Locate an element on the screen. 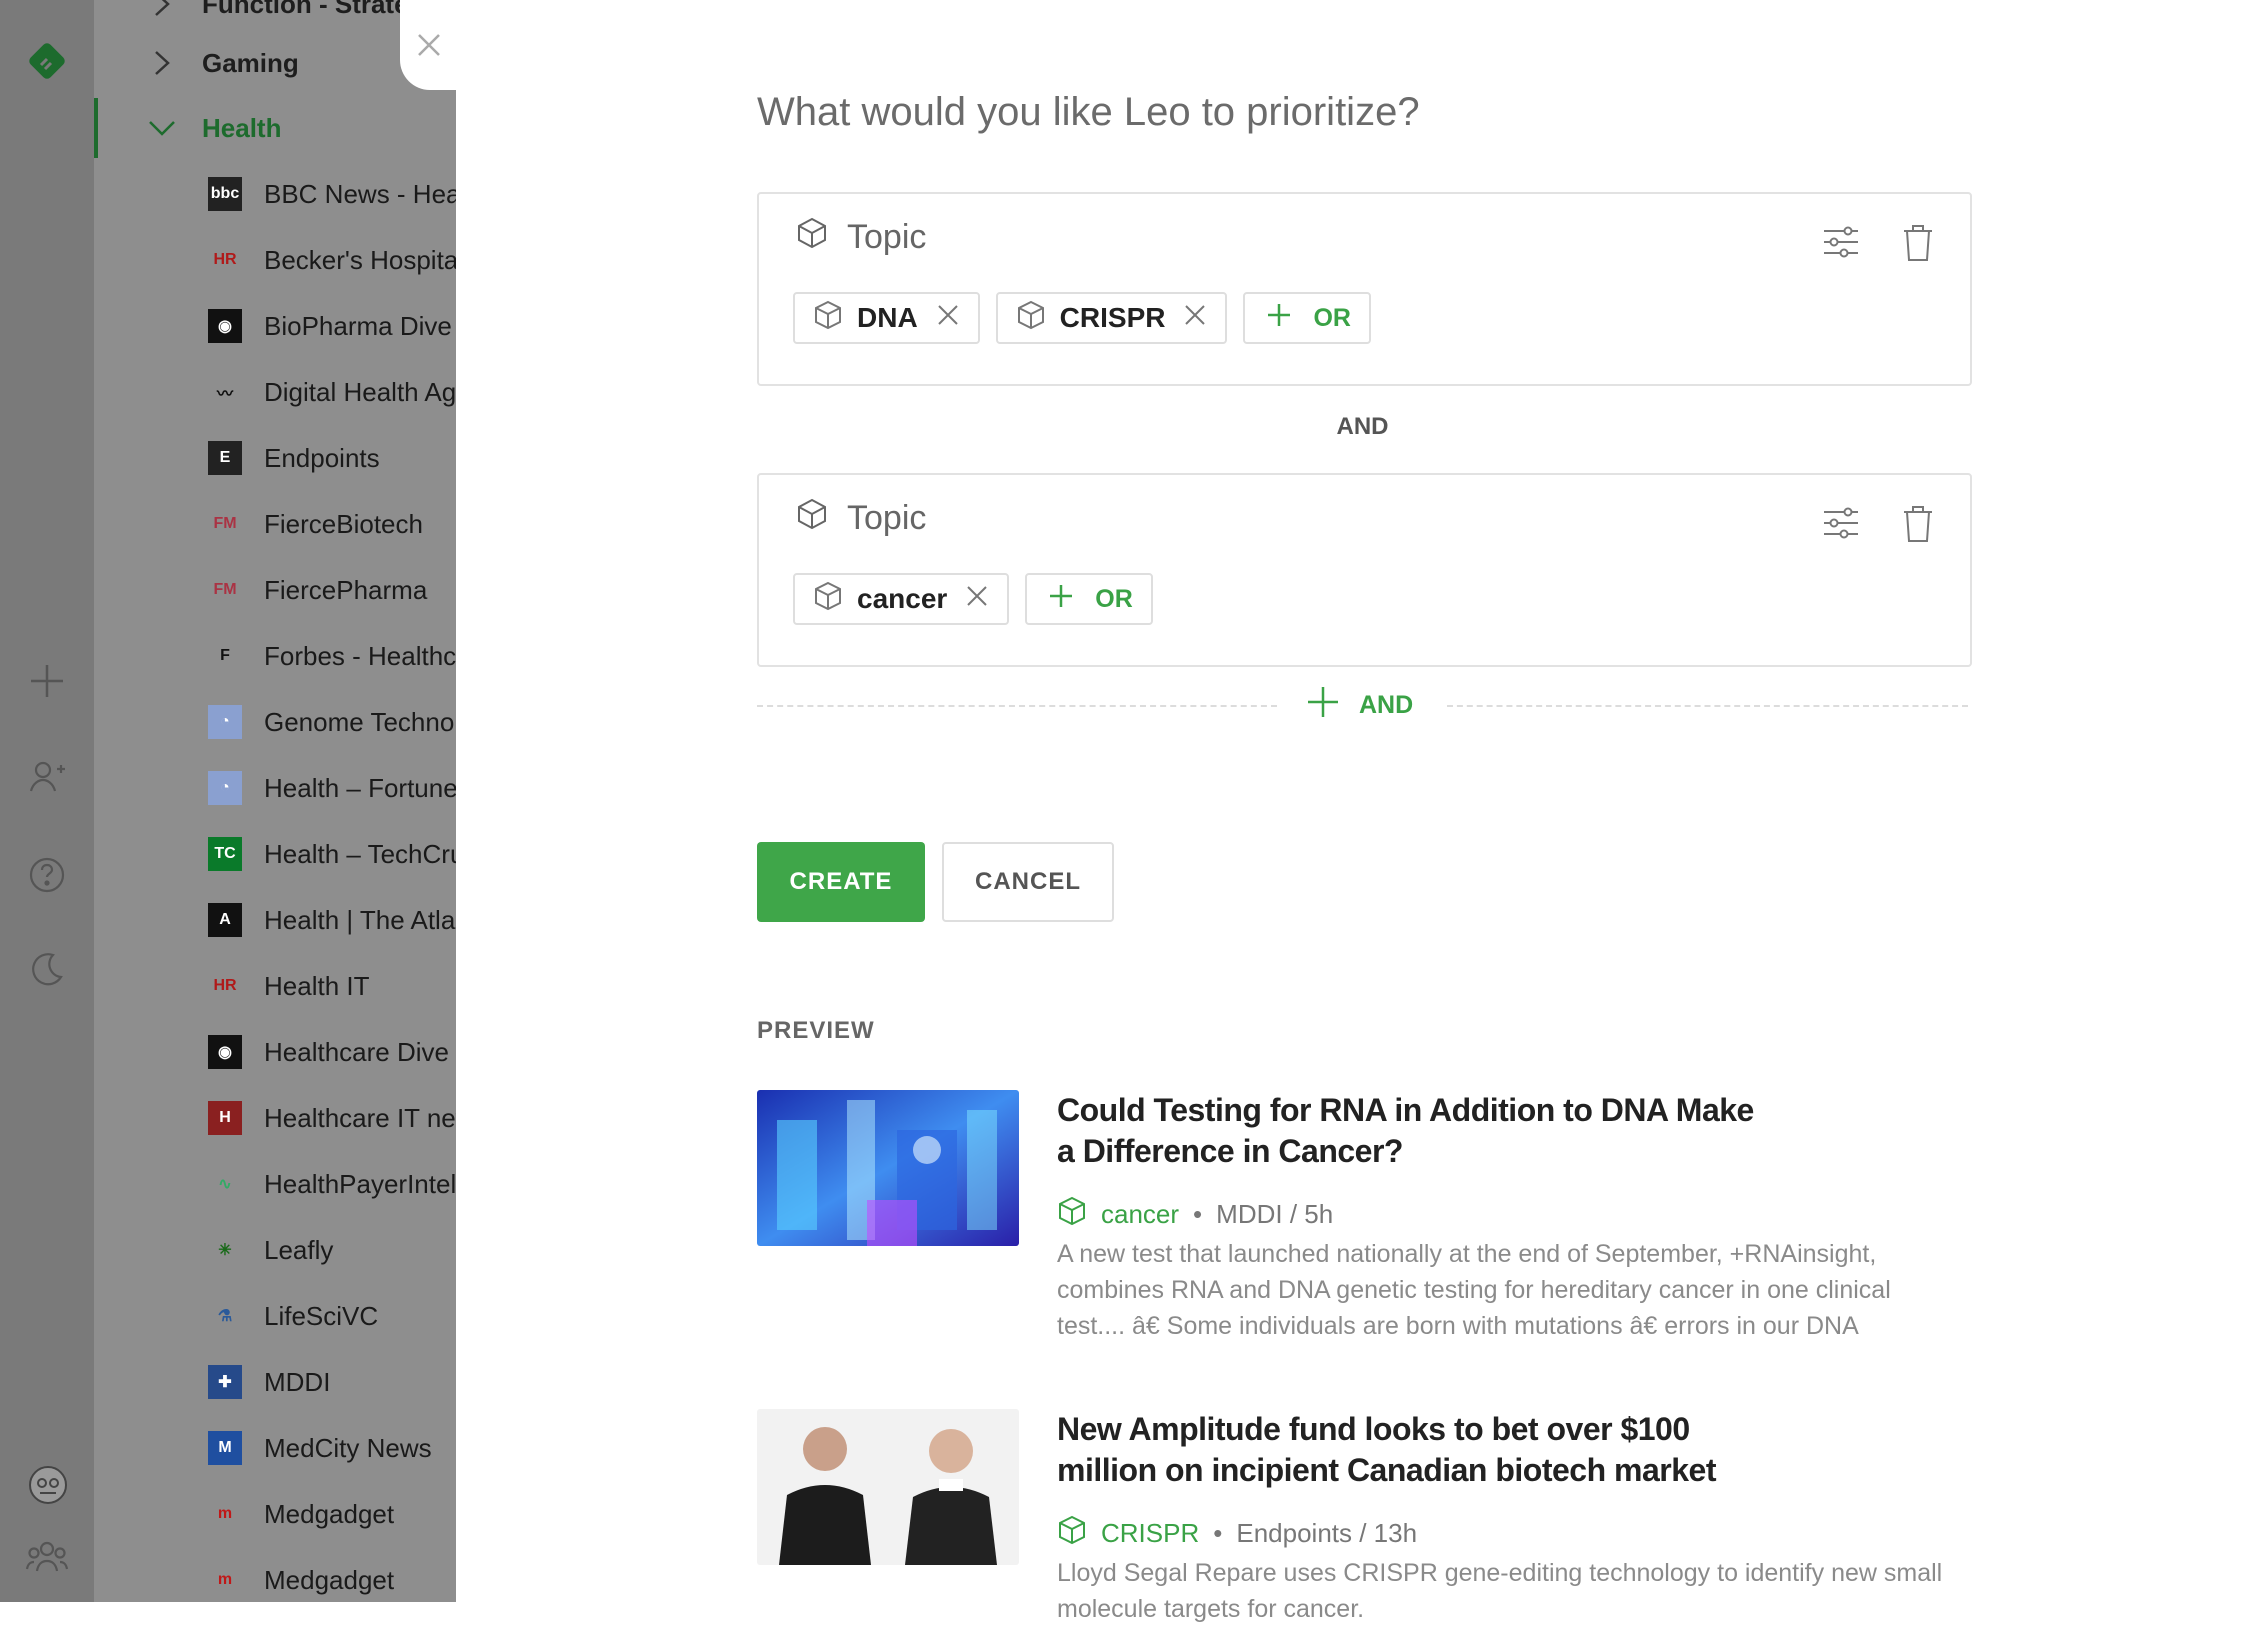 The height and width of the screenshot is (1627, 2264). feedly-logo-icon is located at coordinates (47, 61).